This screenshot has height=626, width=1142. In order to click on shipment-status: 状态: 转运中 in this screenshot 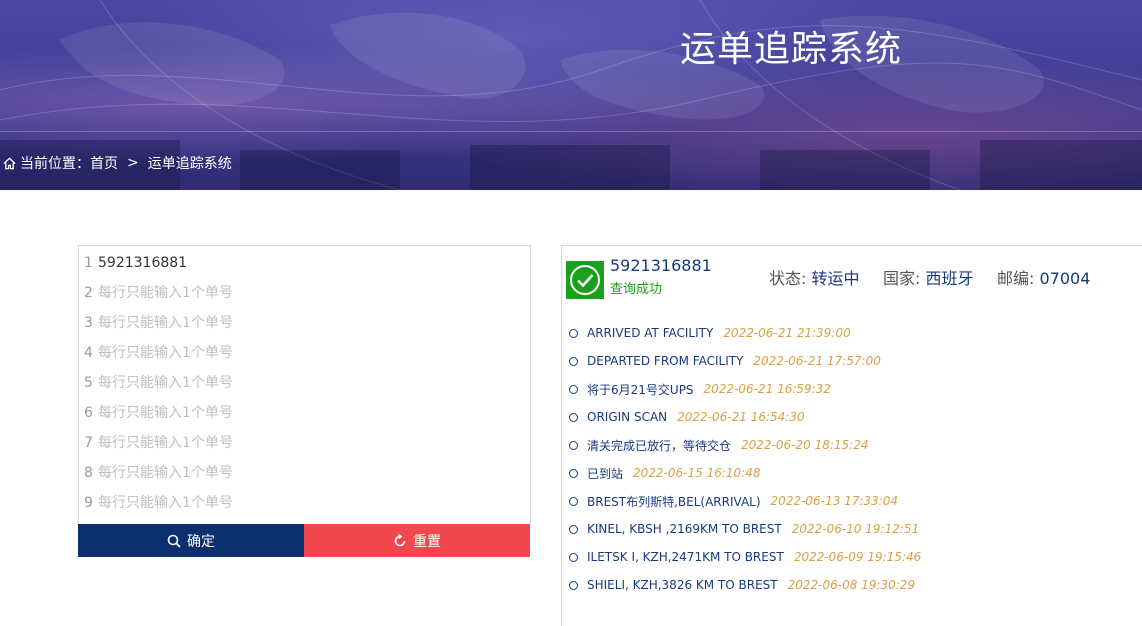, I will do `click(814, 277)`.